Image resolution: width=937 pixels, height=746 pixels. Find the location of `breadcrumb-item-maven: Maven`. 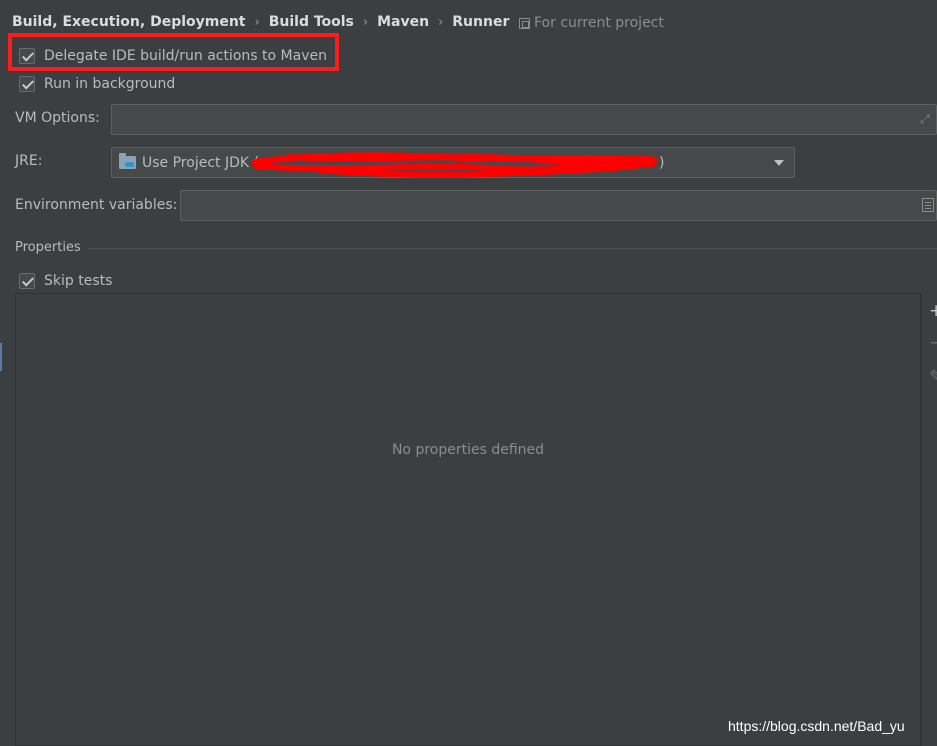

breadcrumb-item-maven: Maven is located at coordinates (403, 22).